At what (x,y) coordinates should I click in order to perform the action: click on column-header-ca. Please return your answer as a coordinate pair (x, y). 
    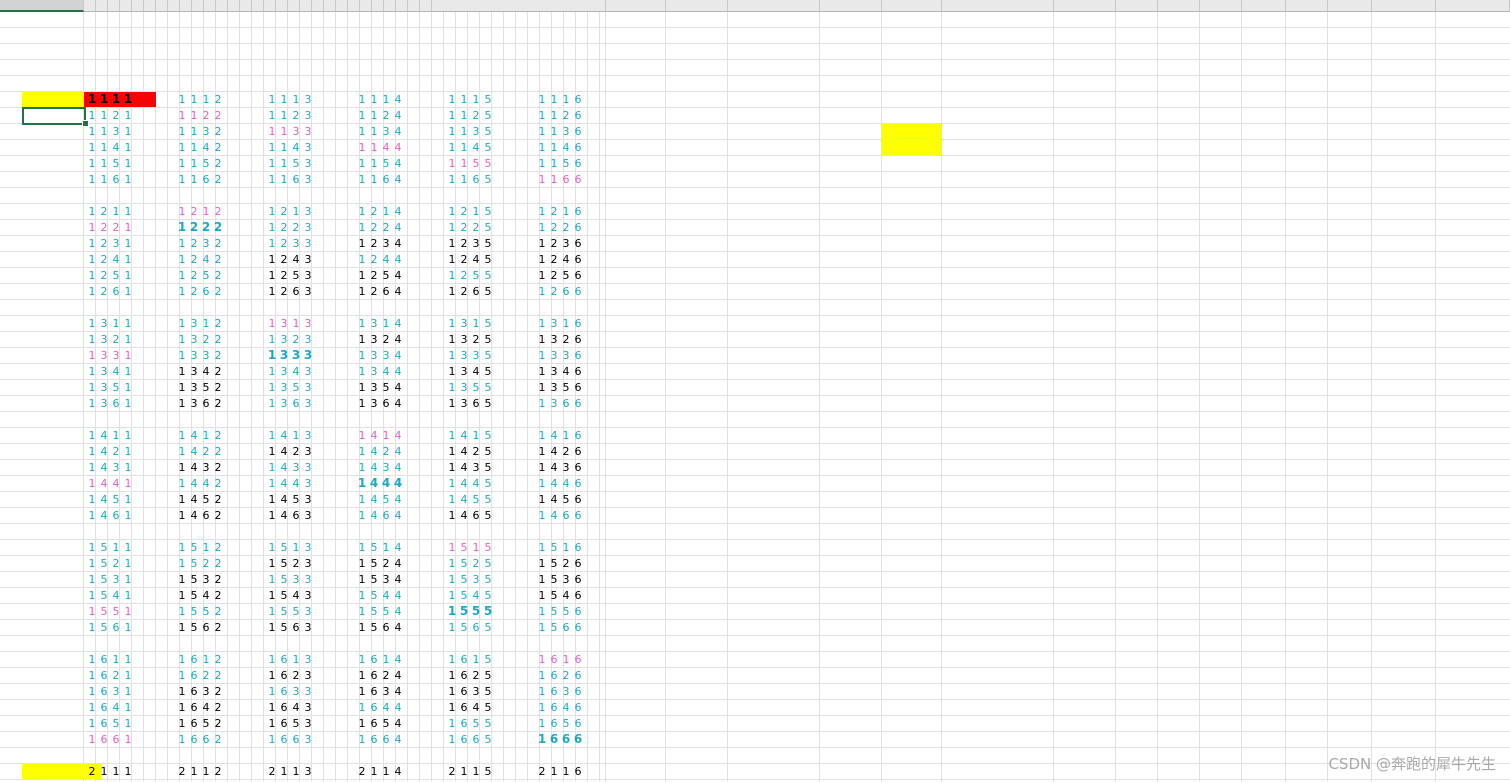
    Looking at the image, I should click on (1307, 6).